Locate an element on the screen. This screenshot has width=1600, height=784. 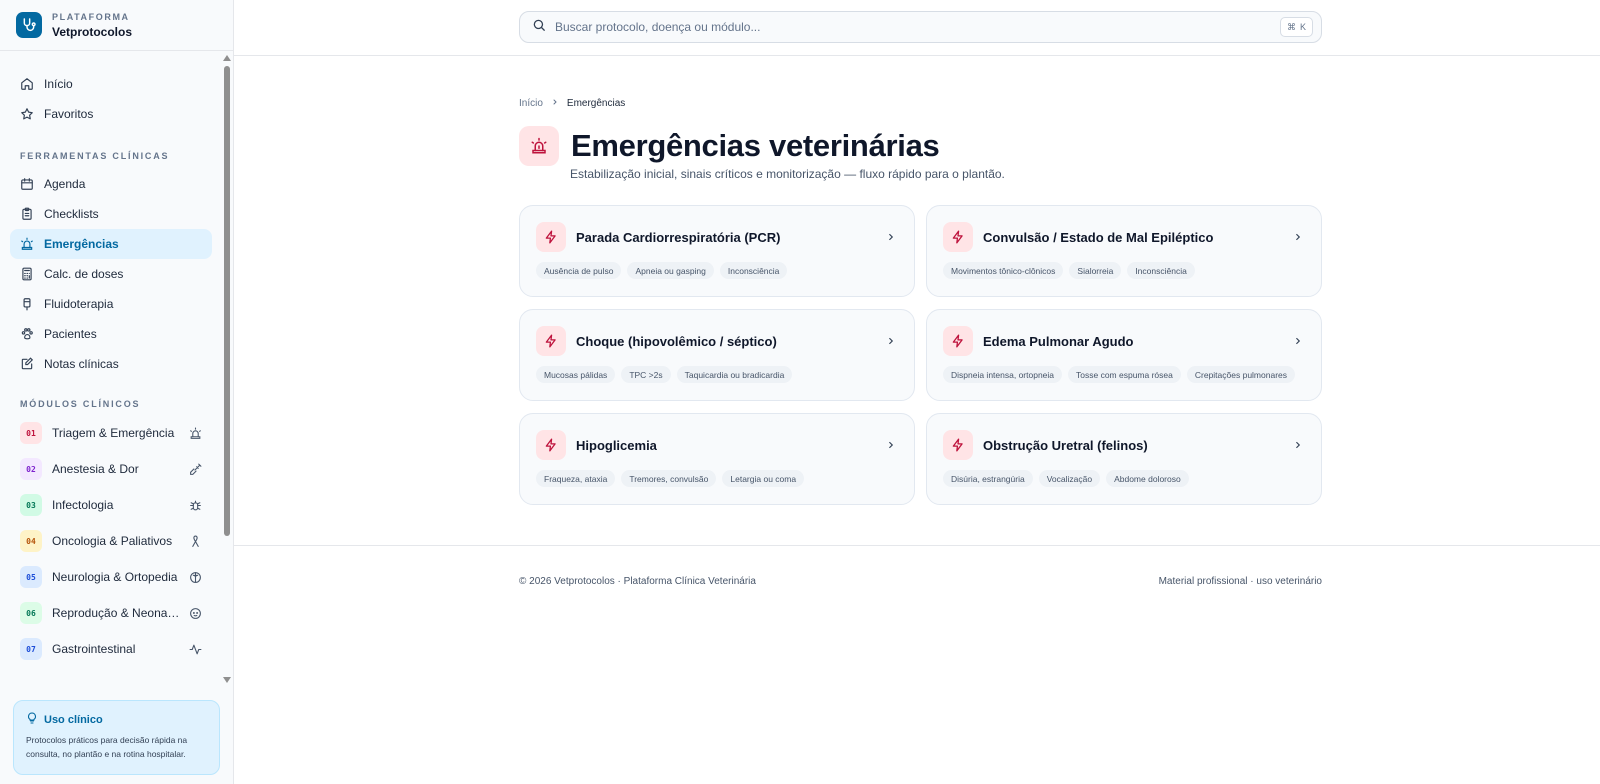
home-icon is located at coordinates (27, 84).